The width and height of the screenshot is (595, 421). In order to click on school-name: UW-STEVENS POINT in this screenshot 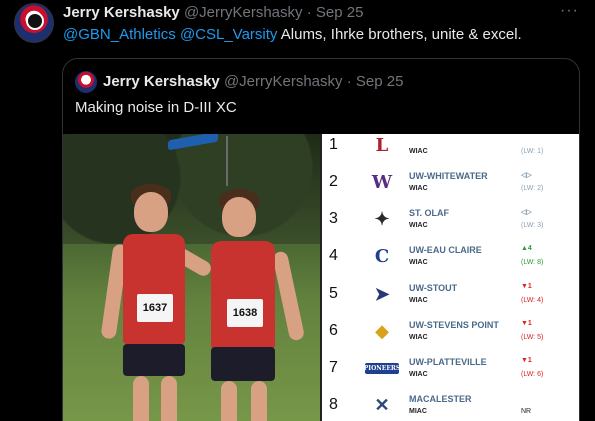, I will do `click(454, 325)`.